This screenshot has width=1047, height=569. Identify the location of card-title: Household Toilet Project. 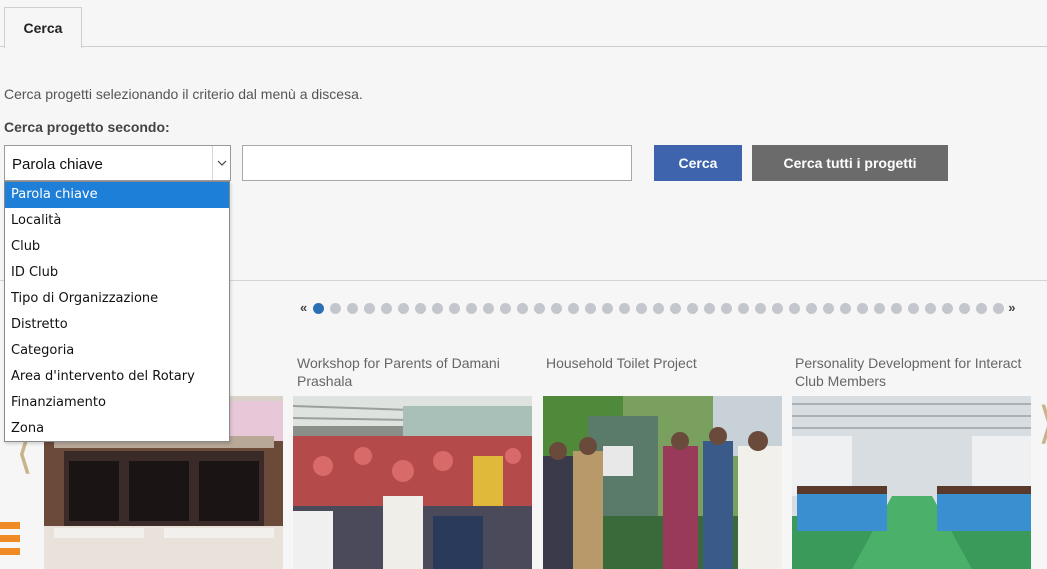
(663, 363).